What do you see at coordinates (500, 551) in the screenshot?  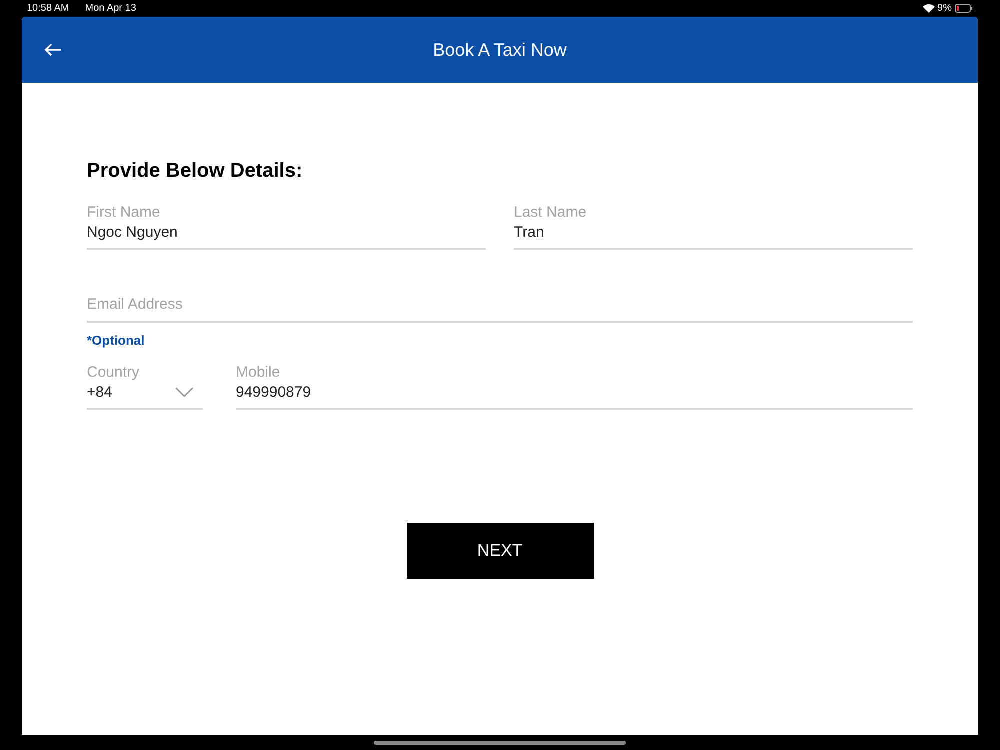 I see `next-button: NEXT` at bounding box center [500, 551].